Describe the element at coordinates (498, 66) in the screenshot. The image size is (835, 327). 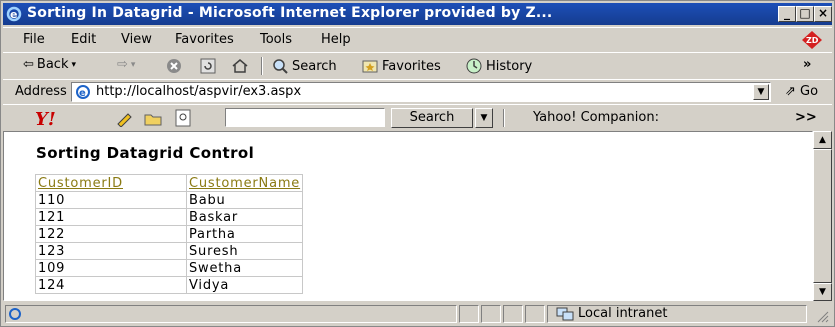
I see `history-button: History` at that location.